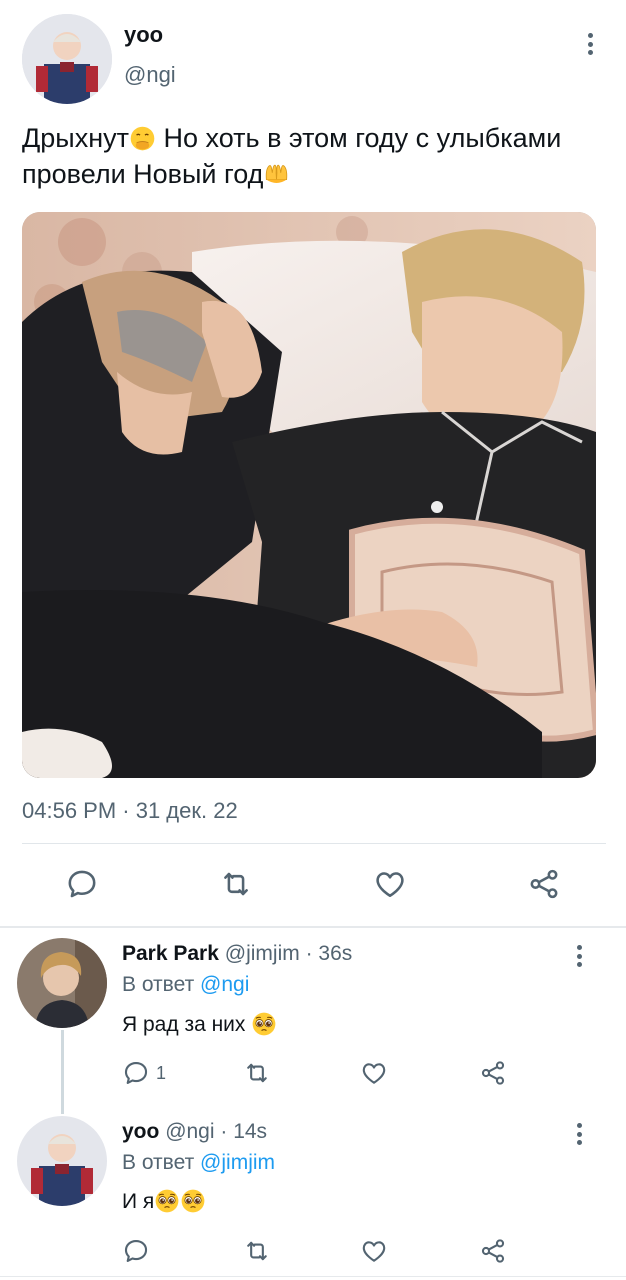  I want to click on reply-text: И я, so click(164, 1201).